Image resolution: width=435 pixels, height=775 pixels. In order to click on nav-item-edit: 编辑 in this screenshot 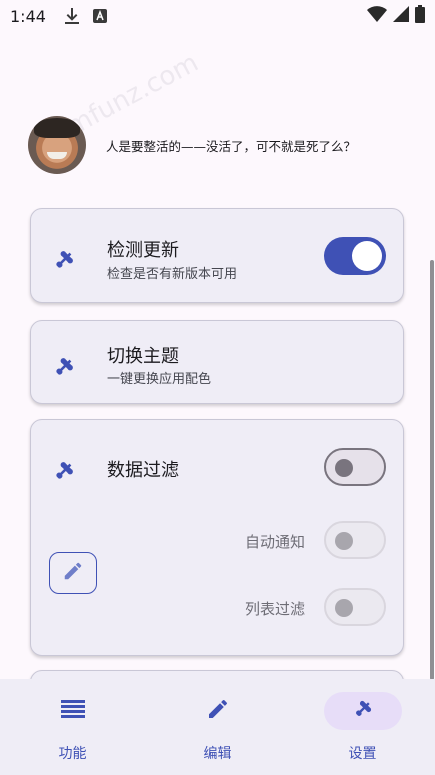, I will do `click(217, 727)`.